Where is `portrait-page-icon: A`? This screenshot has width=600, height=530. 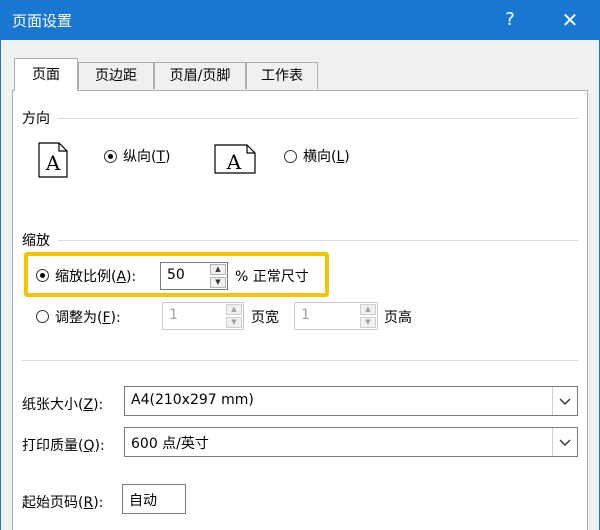 portrait-page-icon: A is located at coordinates (53, 160).